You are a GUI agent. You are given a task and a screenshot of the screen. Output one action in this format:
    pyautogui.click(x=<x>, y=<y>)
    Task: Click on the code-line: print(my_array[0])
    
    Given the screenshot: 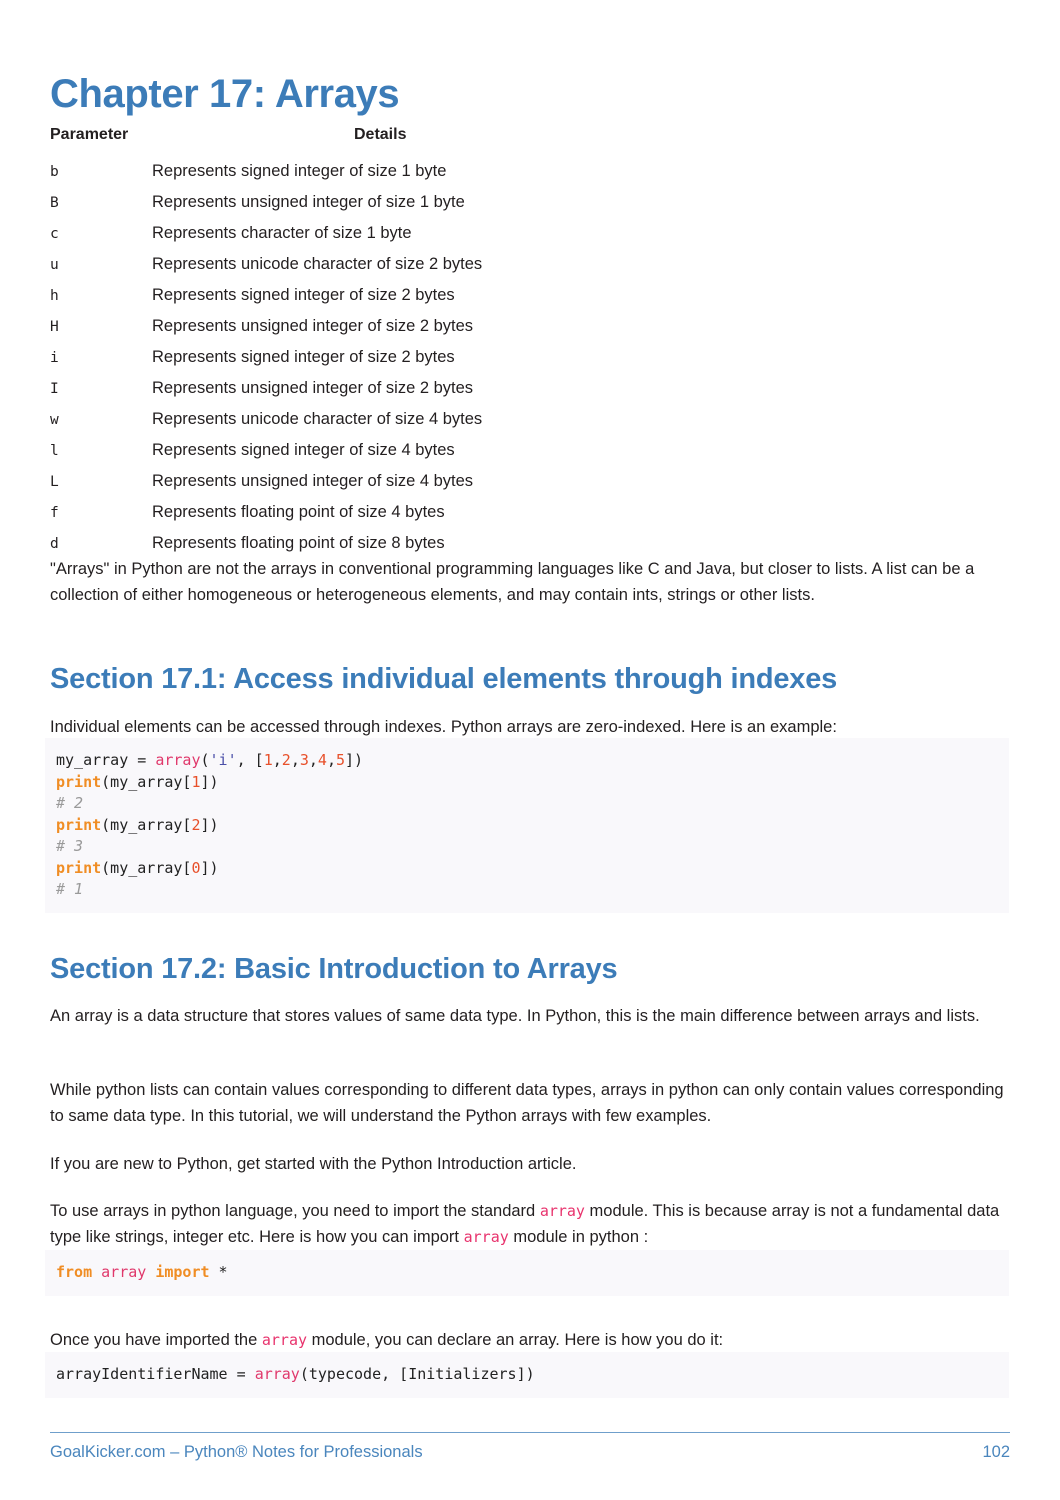 What is the action you would take?
    pyautogui.click(x=532, y=869)
    